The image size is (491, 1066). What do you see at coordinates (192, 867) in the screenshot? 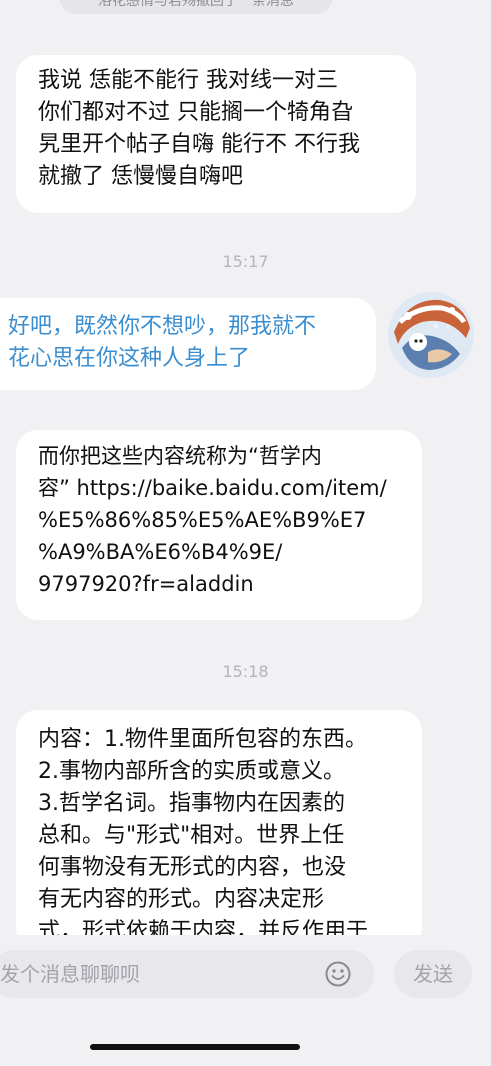
I see `message-line: 何事物没有无形式的内容，也没` at bounding box center [192, 867].